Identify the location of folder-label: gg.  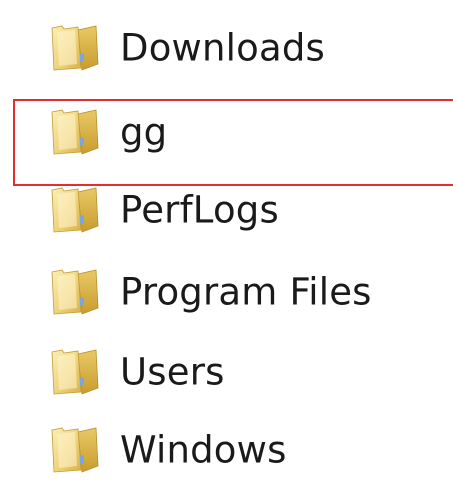
(144, 132).